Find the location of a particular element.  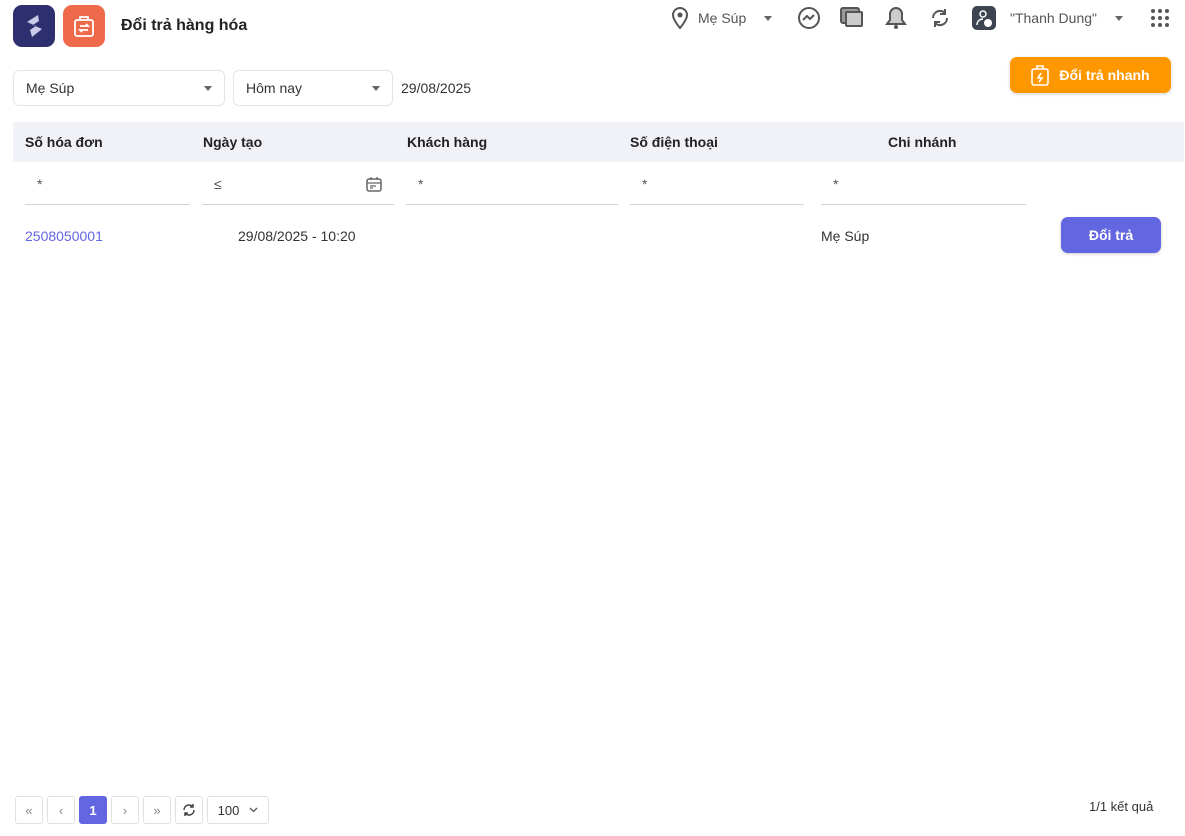

page-1-button: 1 is located at coordinates (93, 810).